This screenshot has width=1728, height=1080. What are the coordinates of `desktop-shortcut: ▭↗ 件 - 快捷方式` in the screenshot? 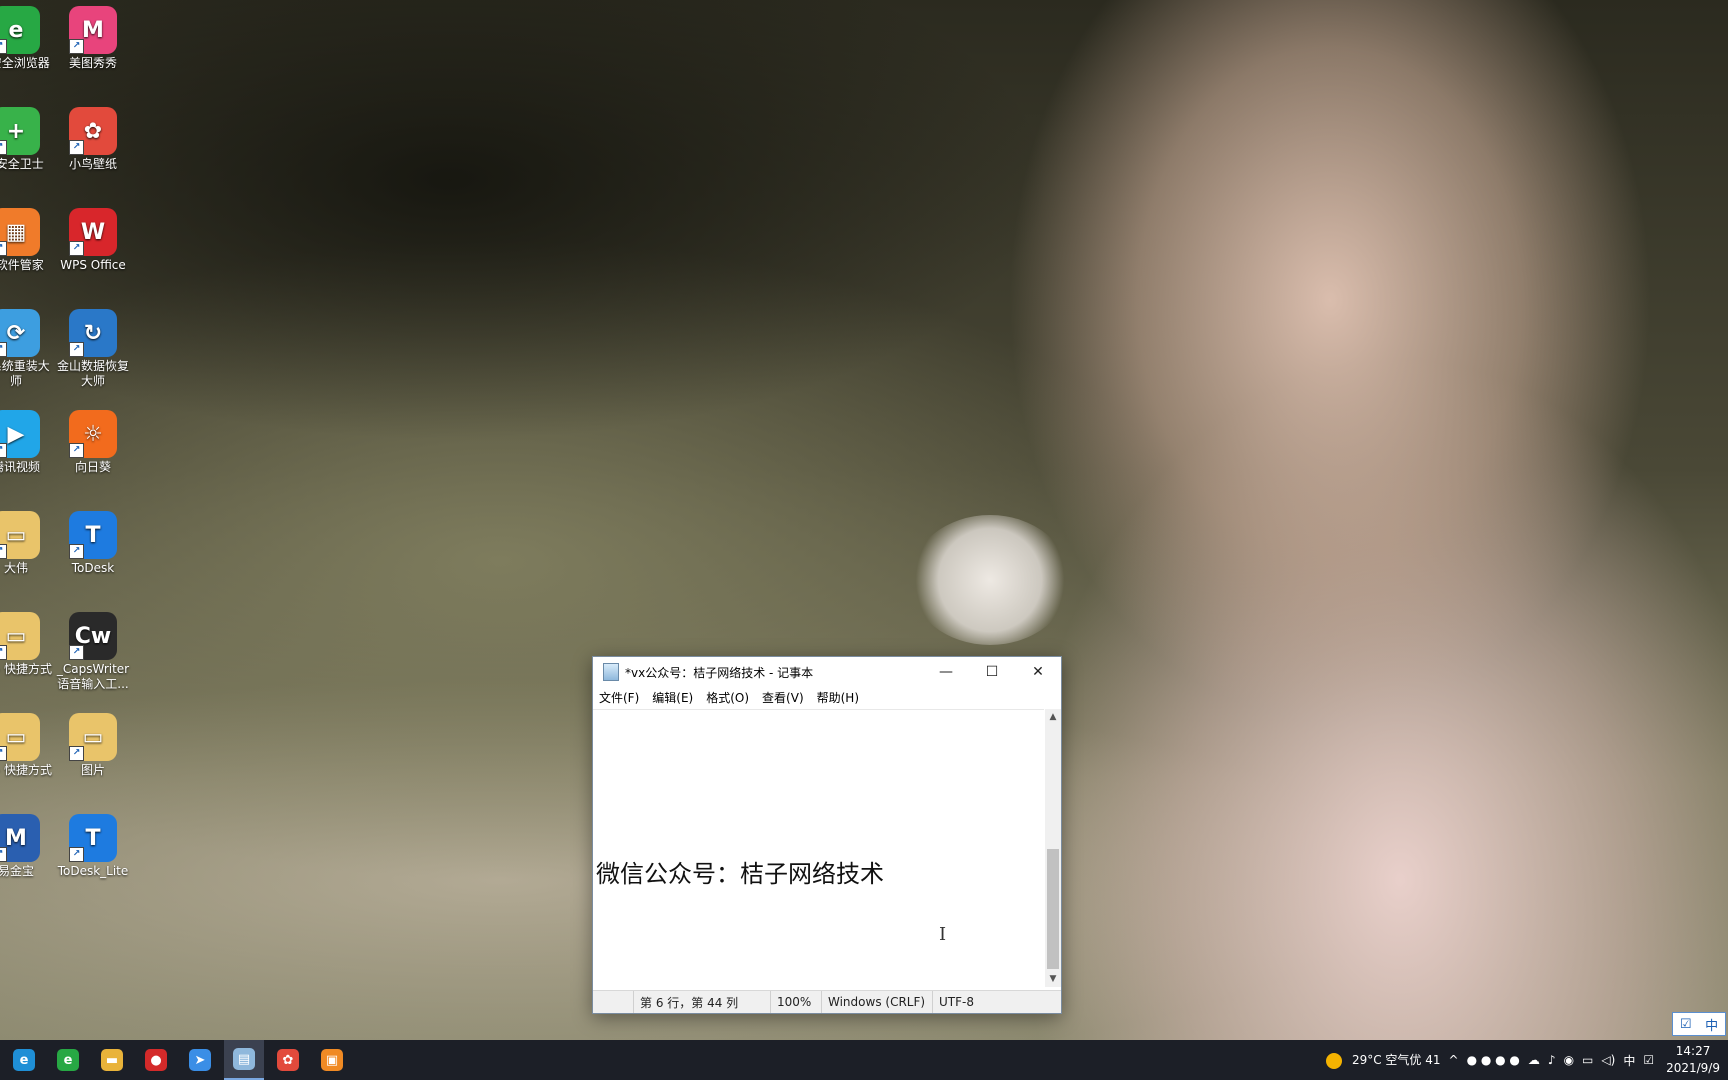 It's located at (27, 644).